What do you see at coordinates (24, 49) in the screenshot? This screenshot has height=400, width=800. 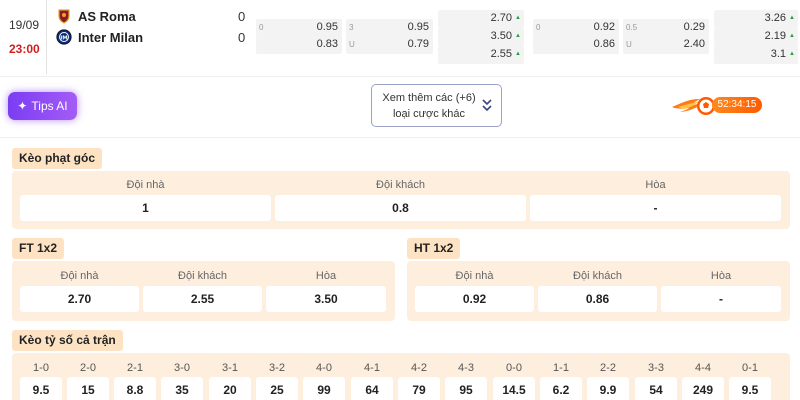 I see `match-time: 23:00` at bounding box center [24, 49].